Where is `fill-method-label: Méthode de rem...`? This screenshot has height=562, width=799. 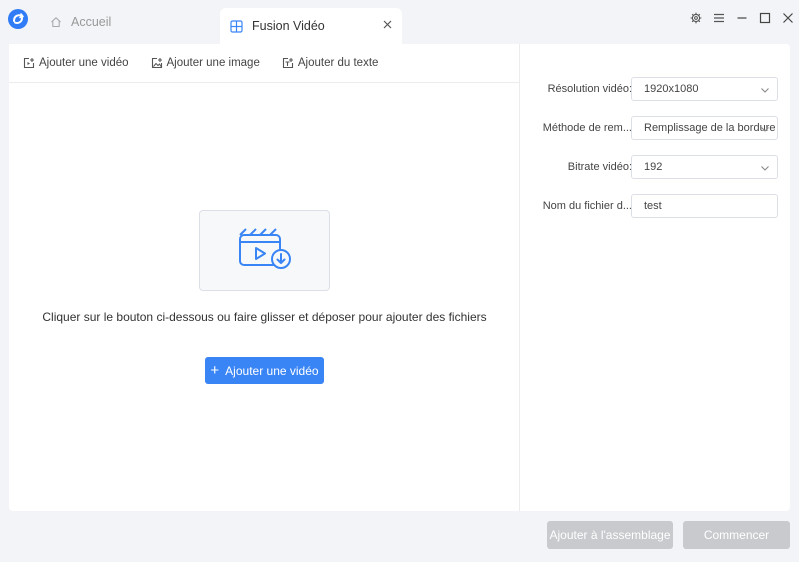 fill-method-label: Méthode de rem... is located at coordinates (587, 128).